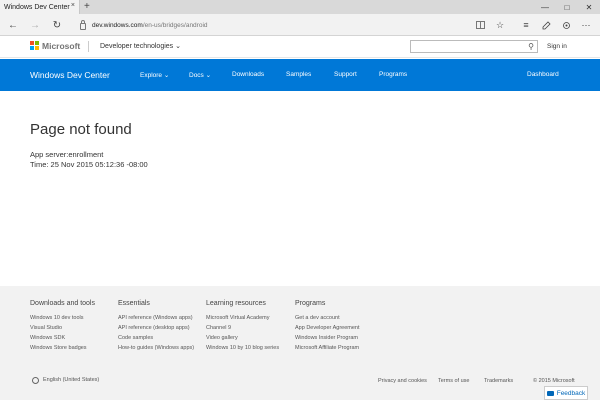  I want to click on feedback-icon, so click(550, 393).